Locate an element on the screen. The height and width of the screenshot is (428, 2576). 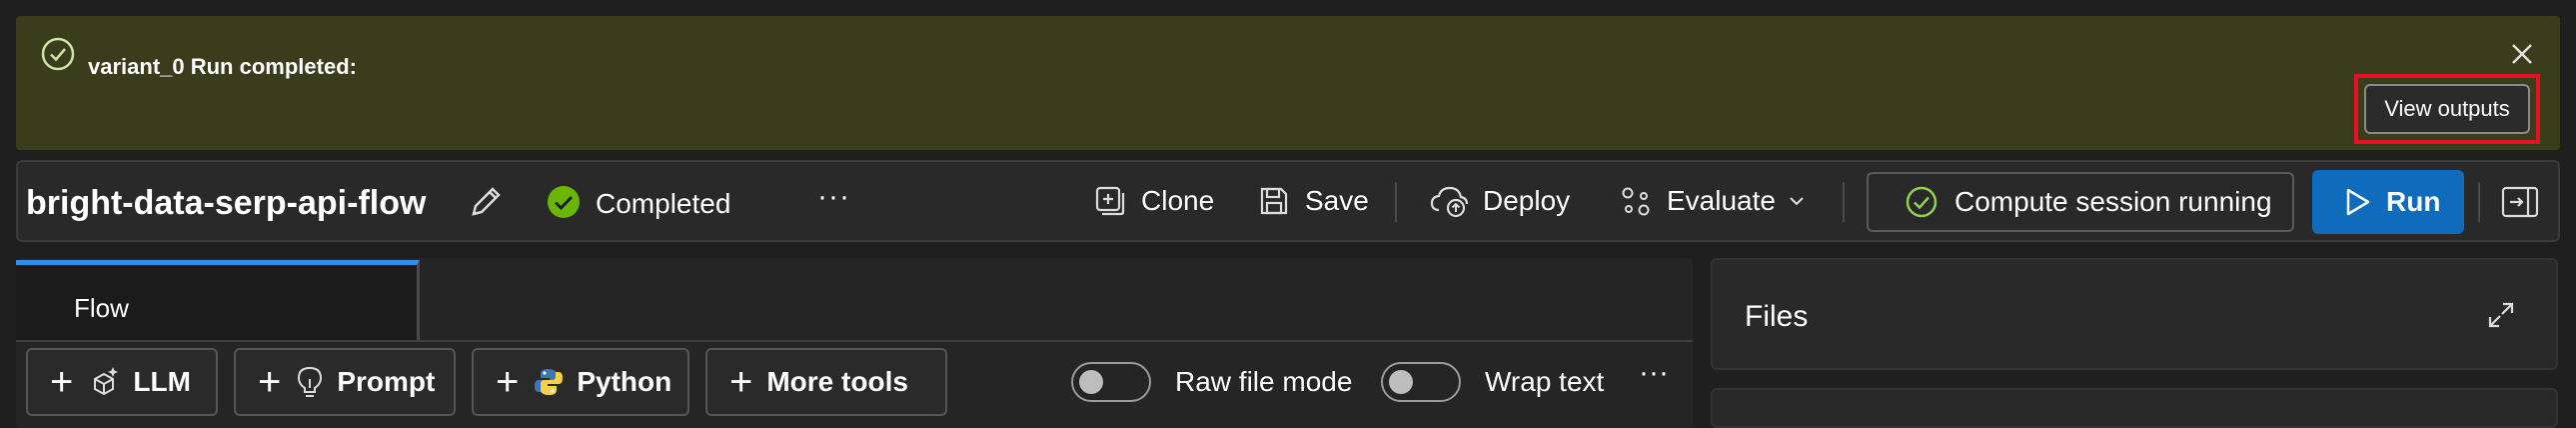
clone-icon is located at coordinates (1110, 201).